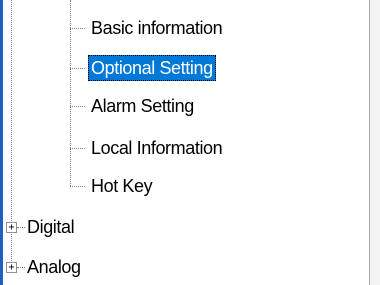 The width and height of the screenshot is (380, 285). I want to click on tree-item-label: Alarm Setting, so click(142, 106).